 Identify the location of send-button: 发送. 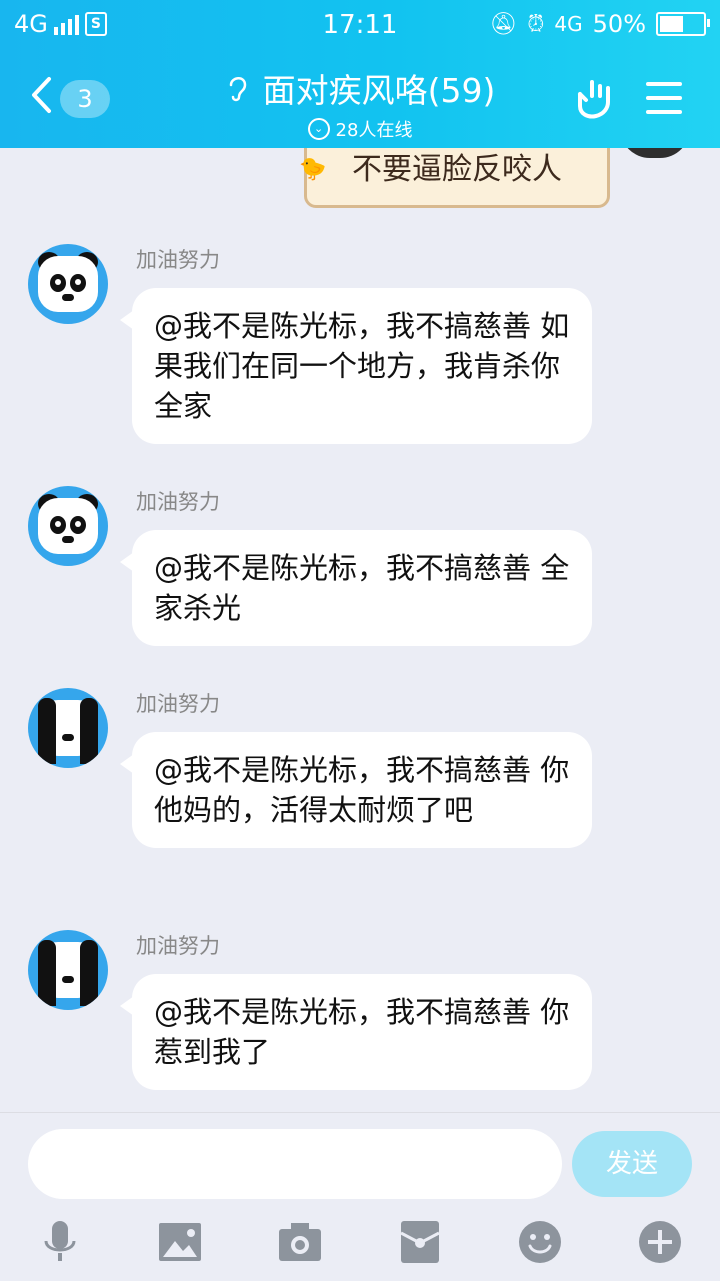
(632, 1164).